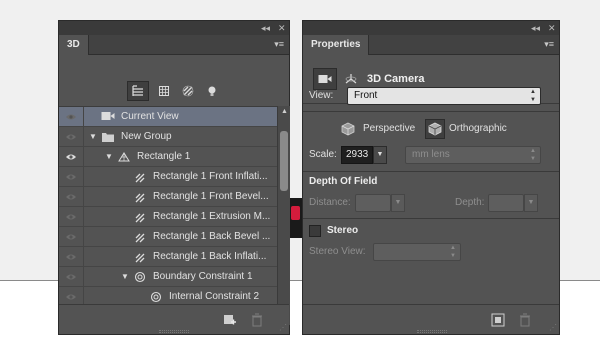 This screenshot has width=600, height=360. Describe the element at coordinates (380, 155) in the screenshot. I see `scale-dropdown-button: ▼` at that location.